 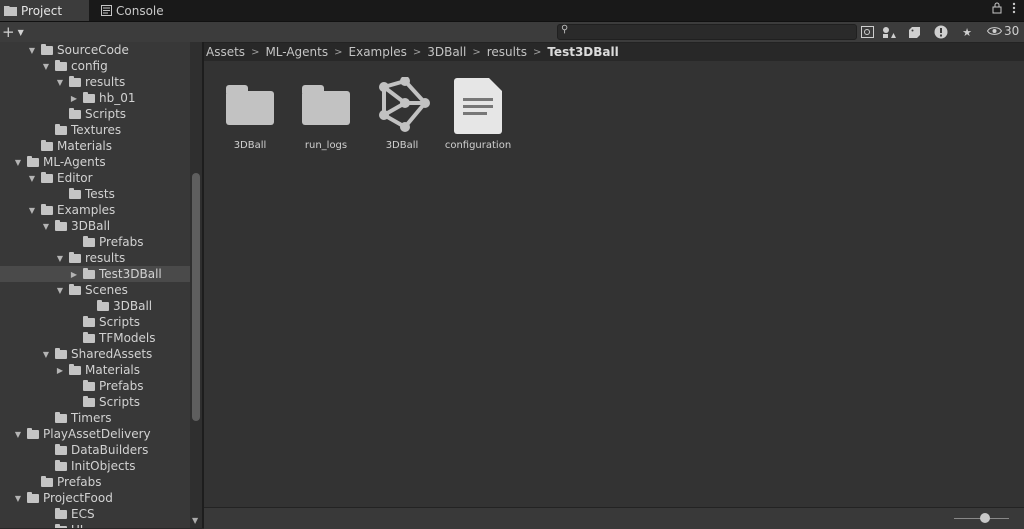 I want to click on tree-item: ▼ Examples, so click(x=95, y=210).